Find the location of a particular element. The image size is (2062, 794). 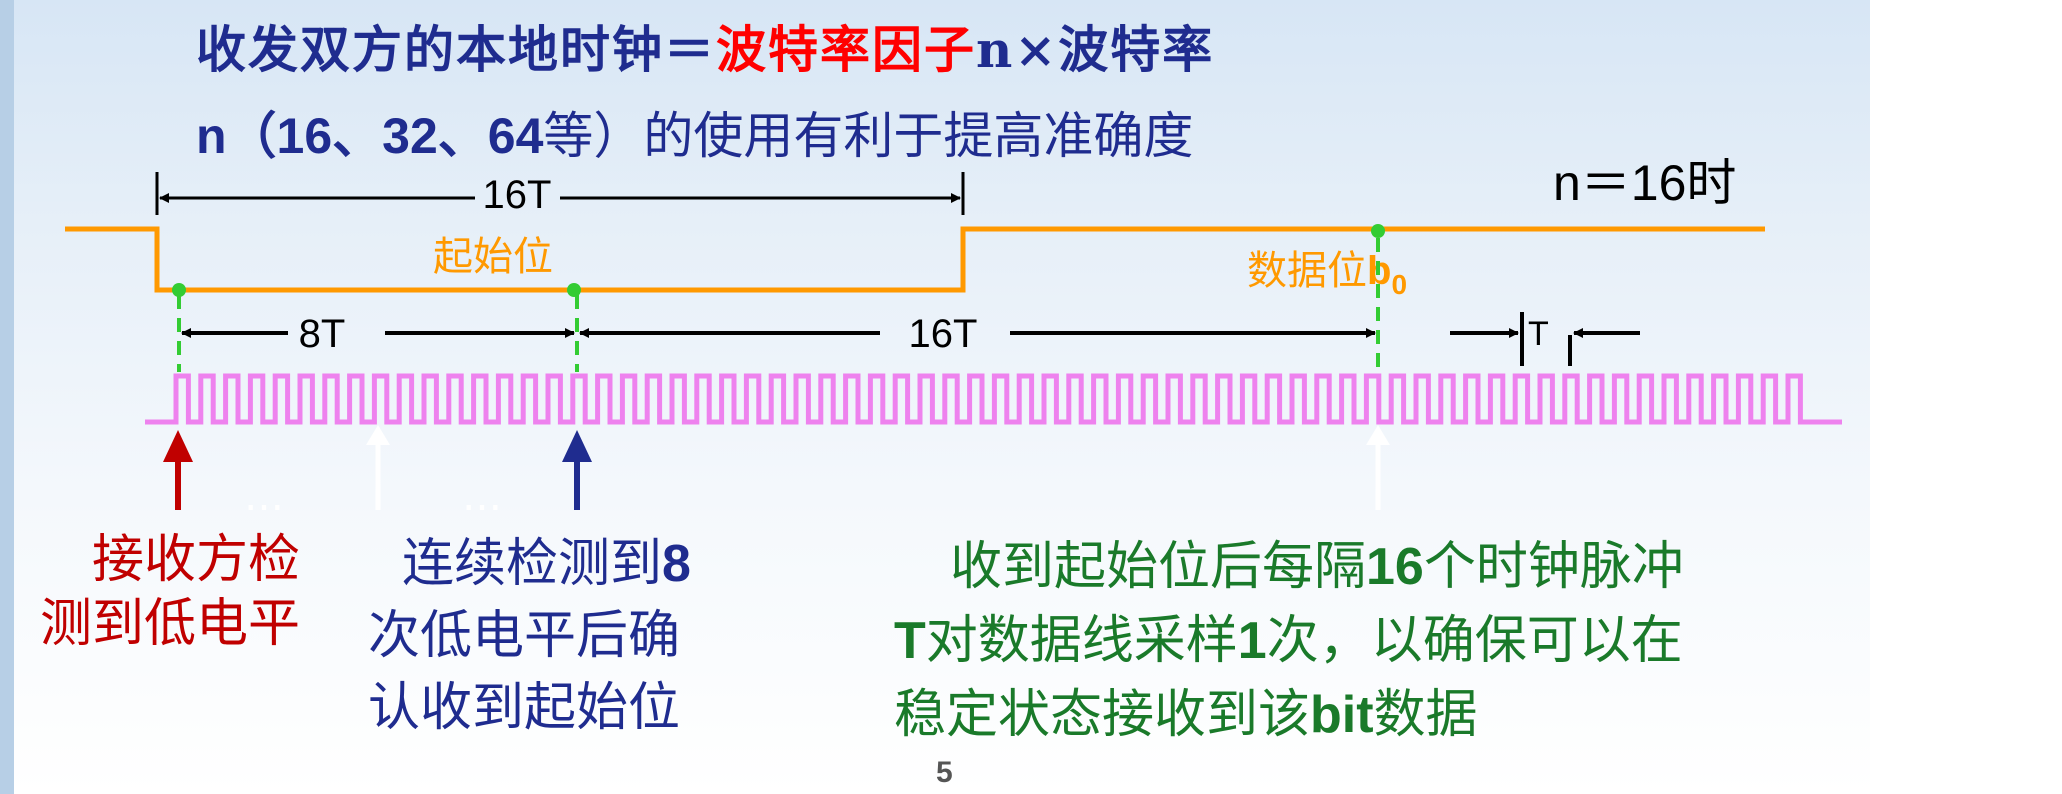

note-right-line-2: T对数据线采样1次，以确保可以在 is located at coordinates (1288, 641).